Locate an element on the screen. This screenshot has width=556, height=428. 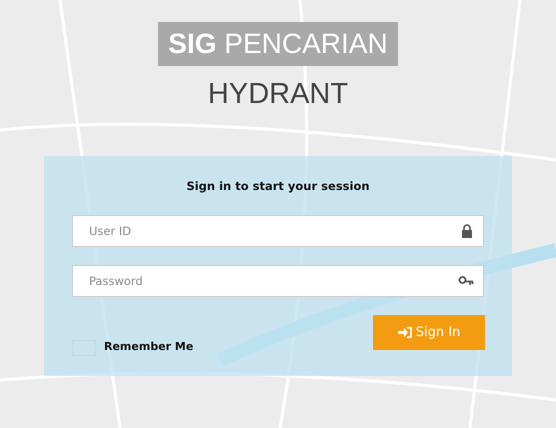
app-title: SIG PENCARIAN is located at coordinates (278, 44).